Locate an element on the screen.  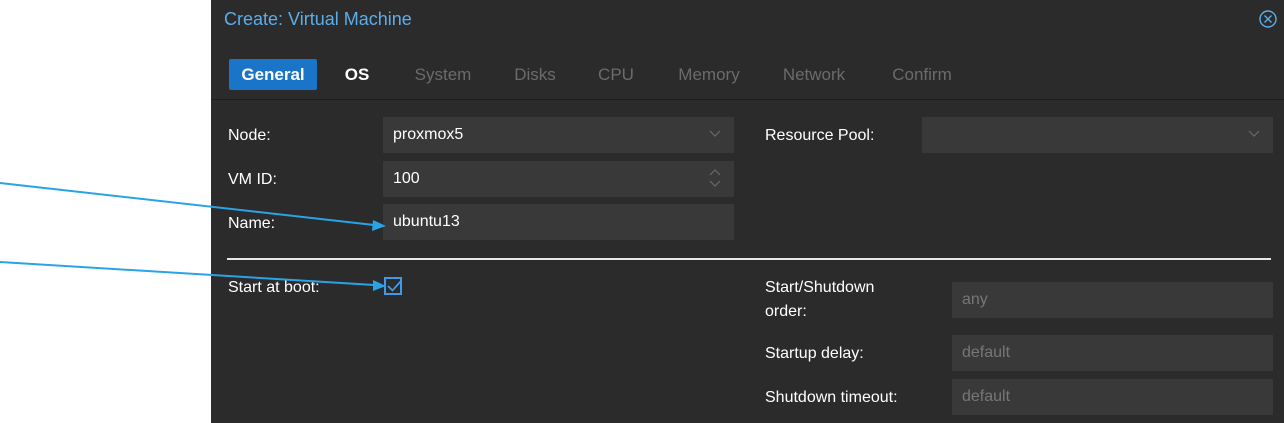
checkmark-icon is located at coordinates (394, 286).